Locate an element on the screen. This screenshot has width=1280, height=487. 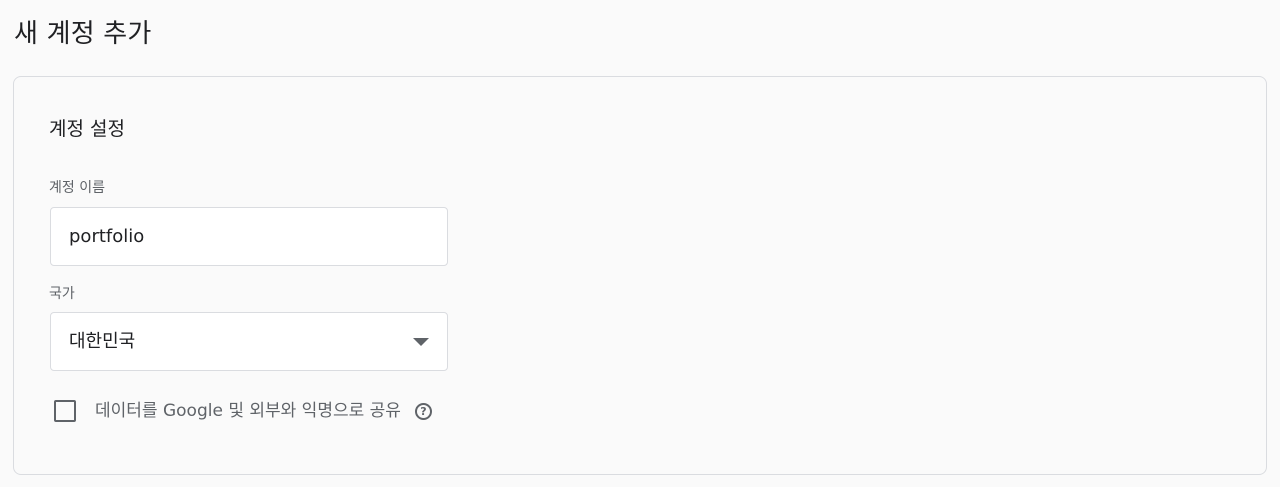
section-title: 계정 설정 is located at coordinates (87, 129).